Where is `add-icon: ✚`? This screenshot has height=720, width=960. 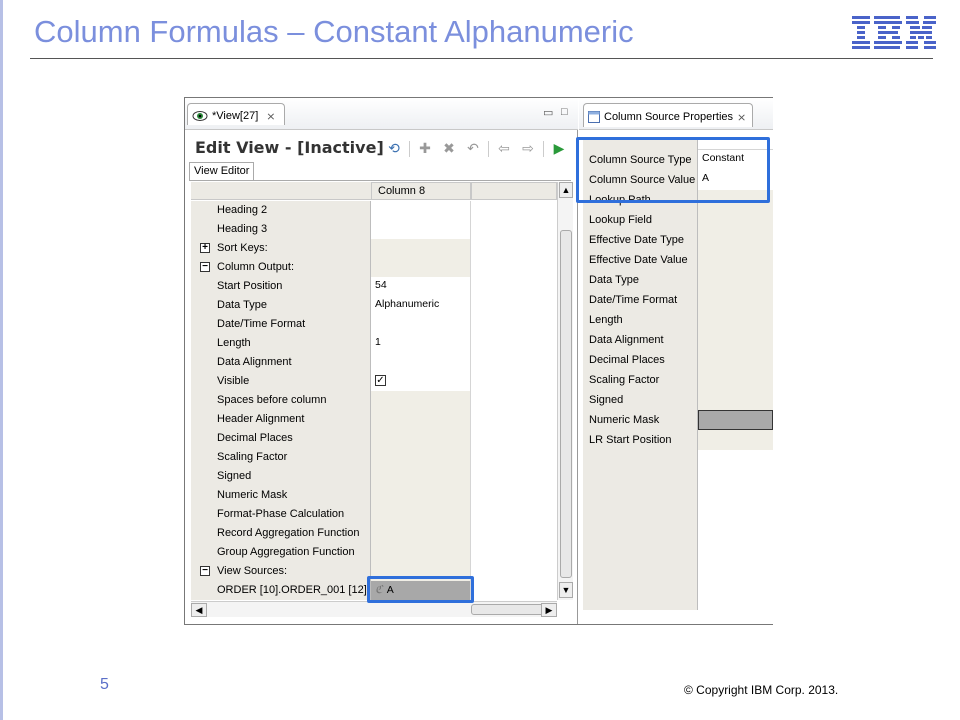 add-icon: ✚ is located at coordinates (425, 148).